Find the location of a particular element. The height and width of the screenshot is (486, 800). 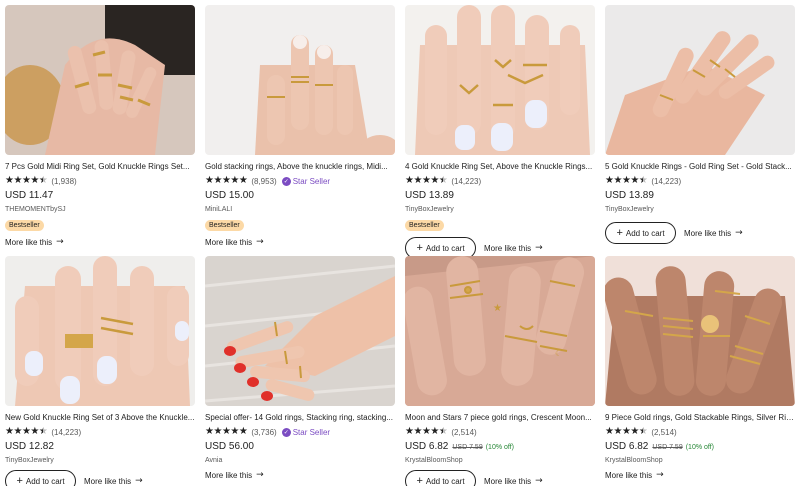

listing-image: ★ ☾ is located at coordinates (500, 331).